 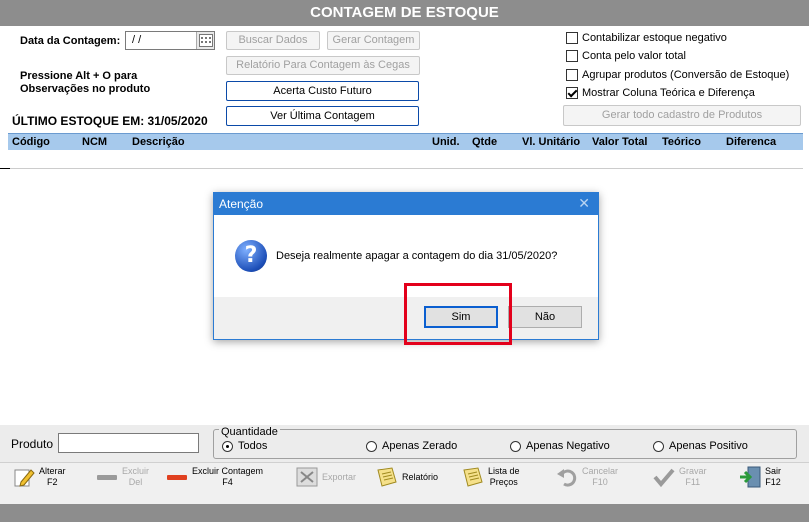 I want to click on date-field: / /, so click(x=170, y=40).